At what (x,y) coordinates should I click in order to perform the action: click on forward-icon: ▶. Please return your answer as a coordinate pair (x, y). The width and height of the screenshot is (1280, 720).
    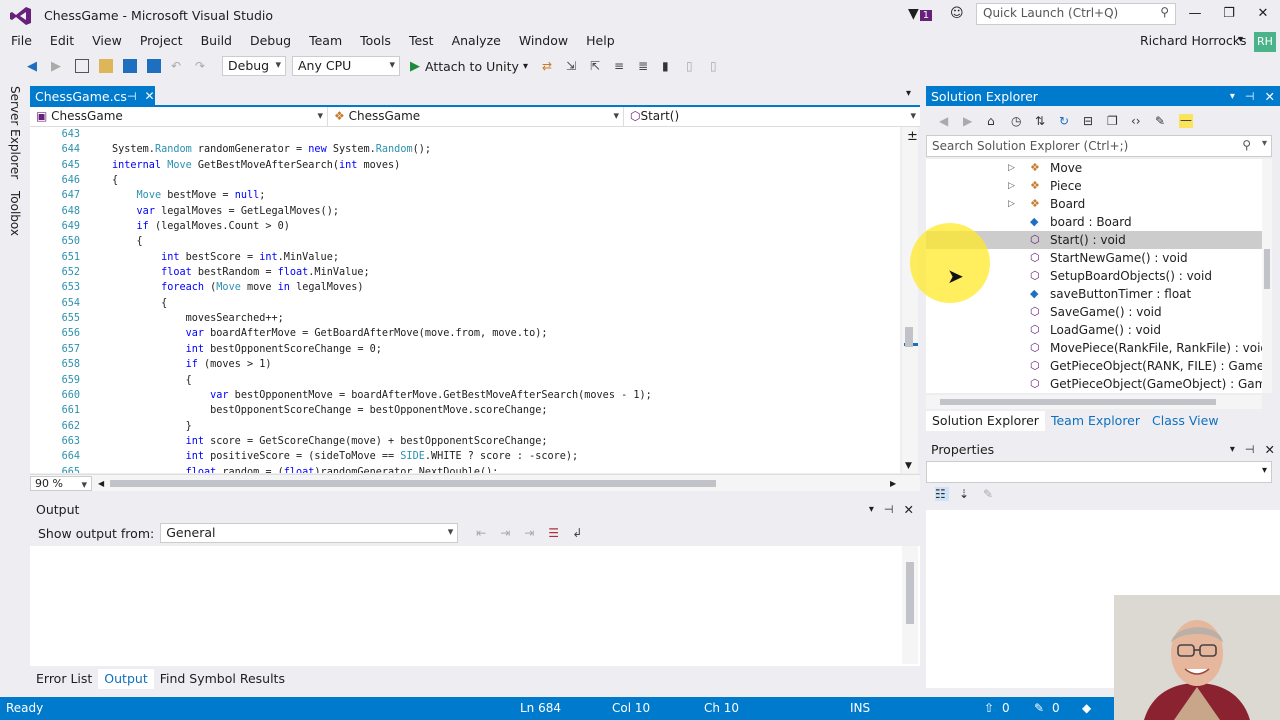
    Looking at the image, I should click on (970, 121).